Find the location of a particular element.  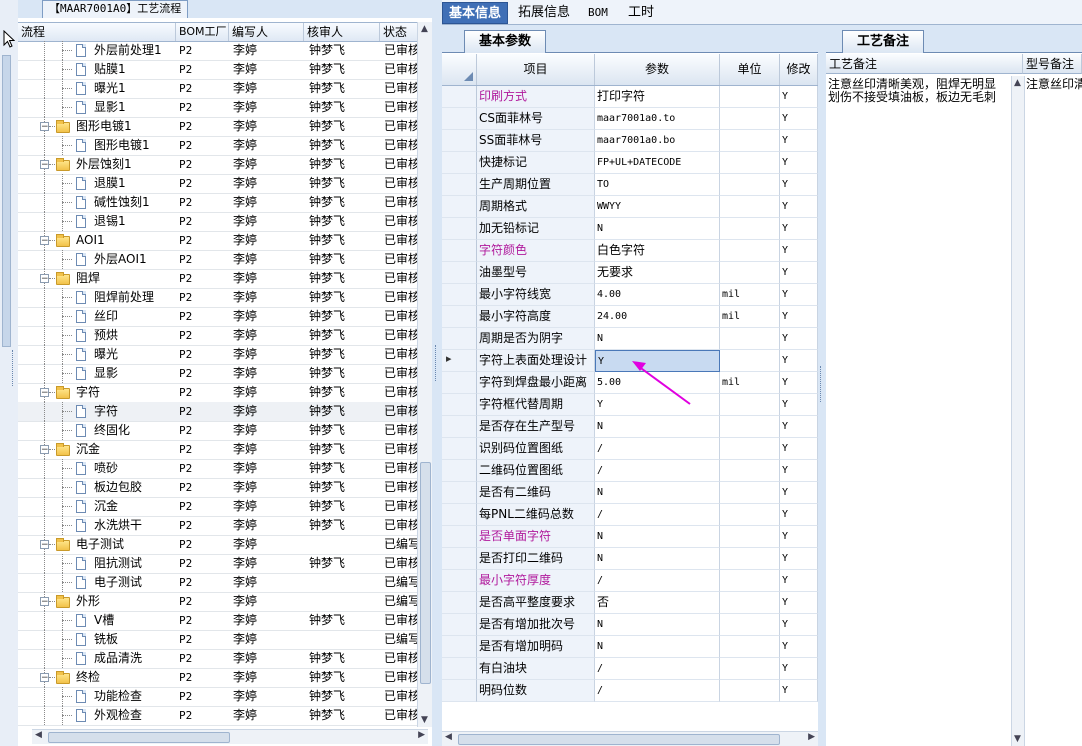

param-row: 生产周期位置 TO Y is located at coordinates (630, 185).